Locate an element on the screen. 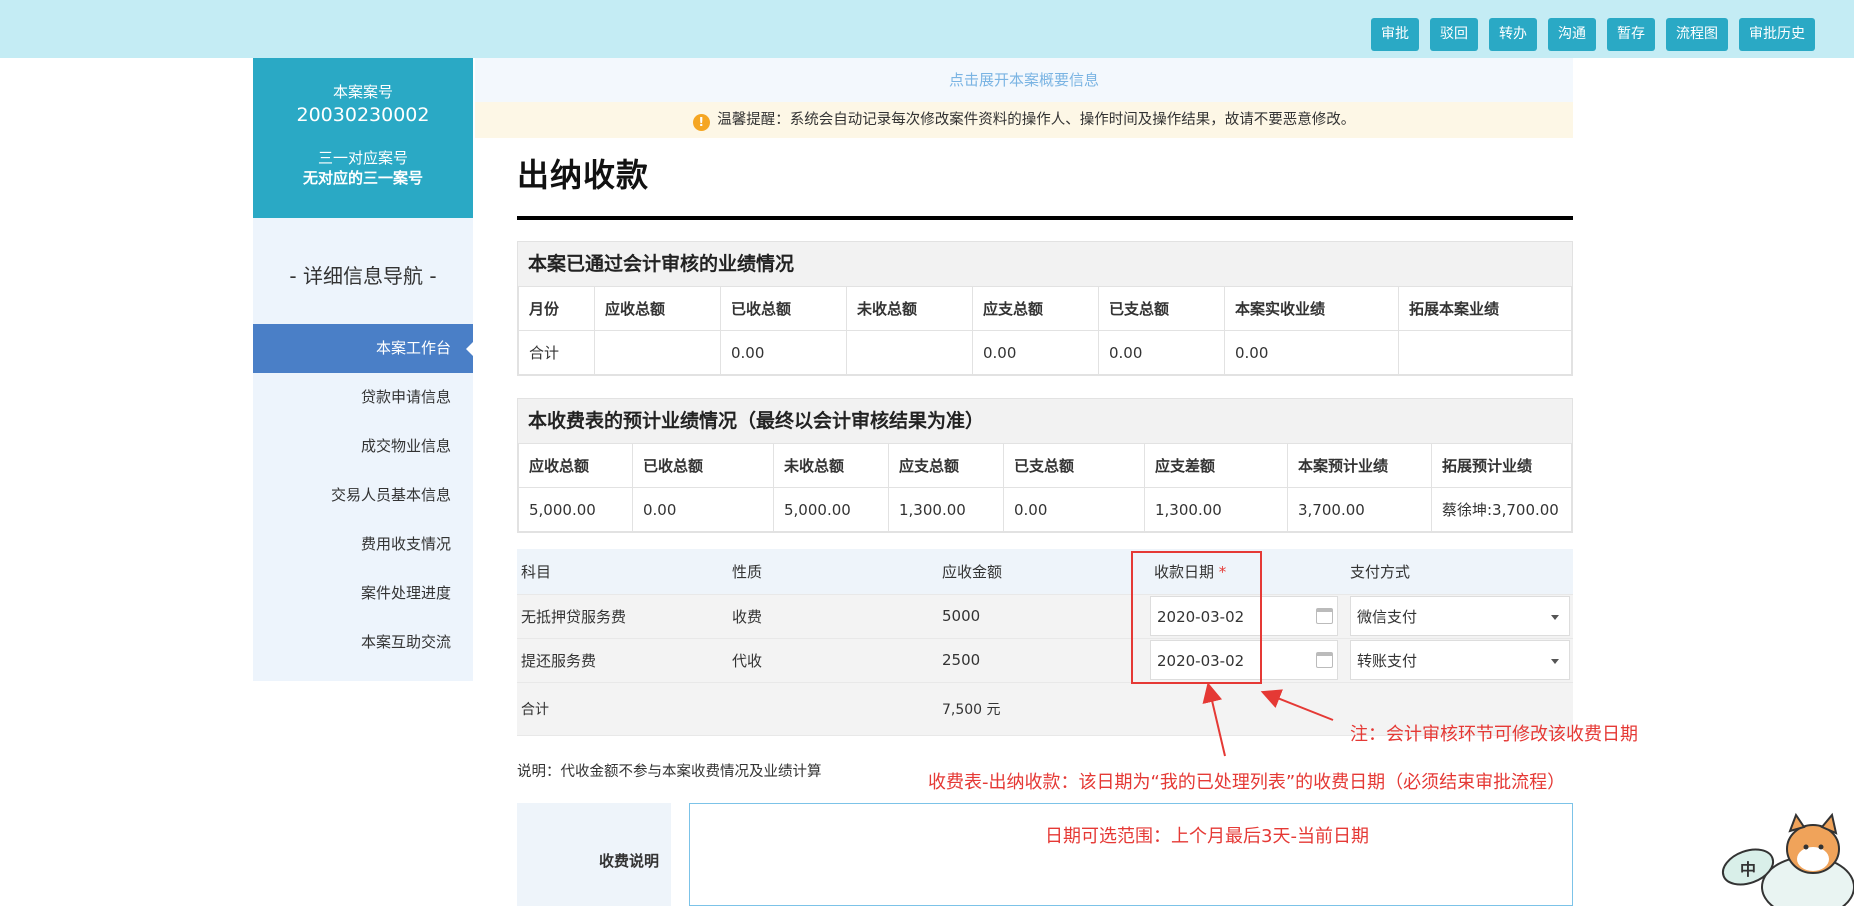  fee-description-row: 收费说明 is located at coordinates (1045, 854).